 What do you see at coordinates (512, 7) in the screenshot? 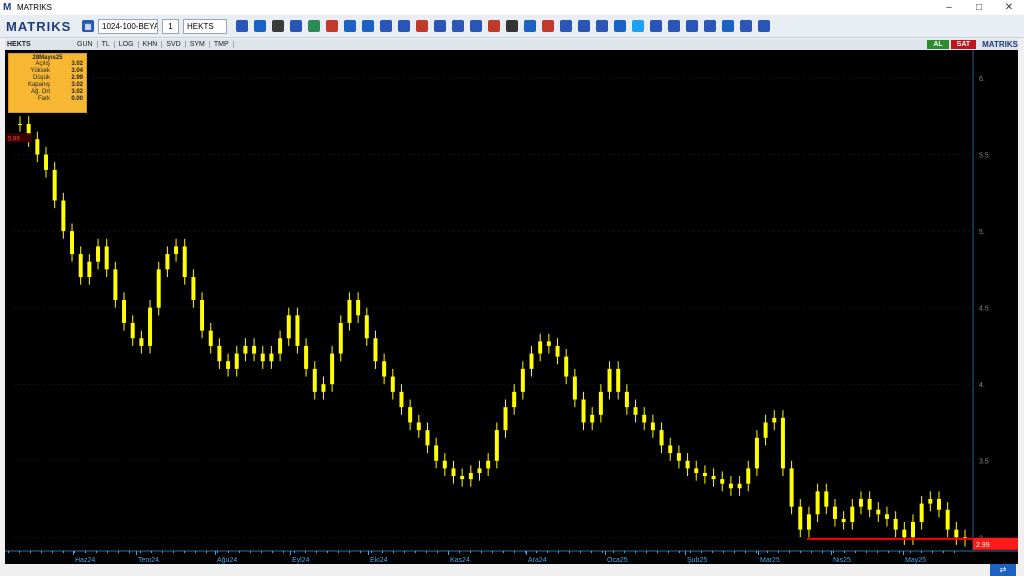
I see `title-bar: M MATRIKS – □ ✕` at bounding box center [512, 7].